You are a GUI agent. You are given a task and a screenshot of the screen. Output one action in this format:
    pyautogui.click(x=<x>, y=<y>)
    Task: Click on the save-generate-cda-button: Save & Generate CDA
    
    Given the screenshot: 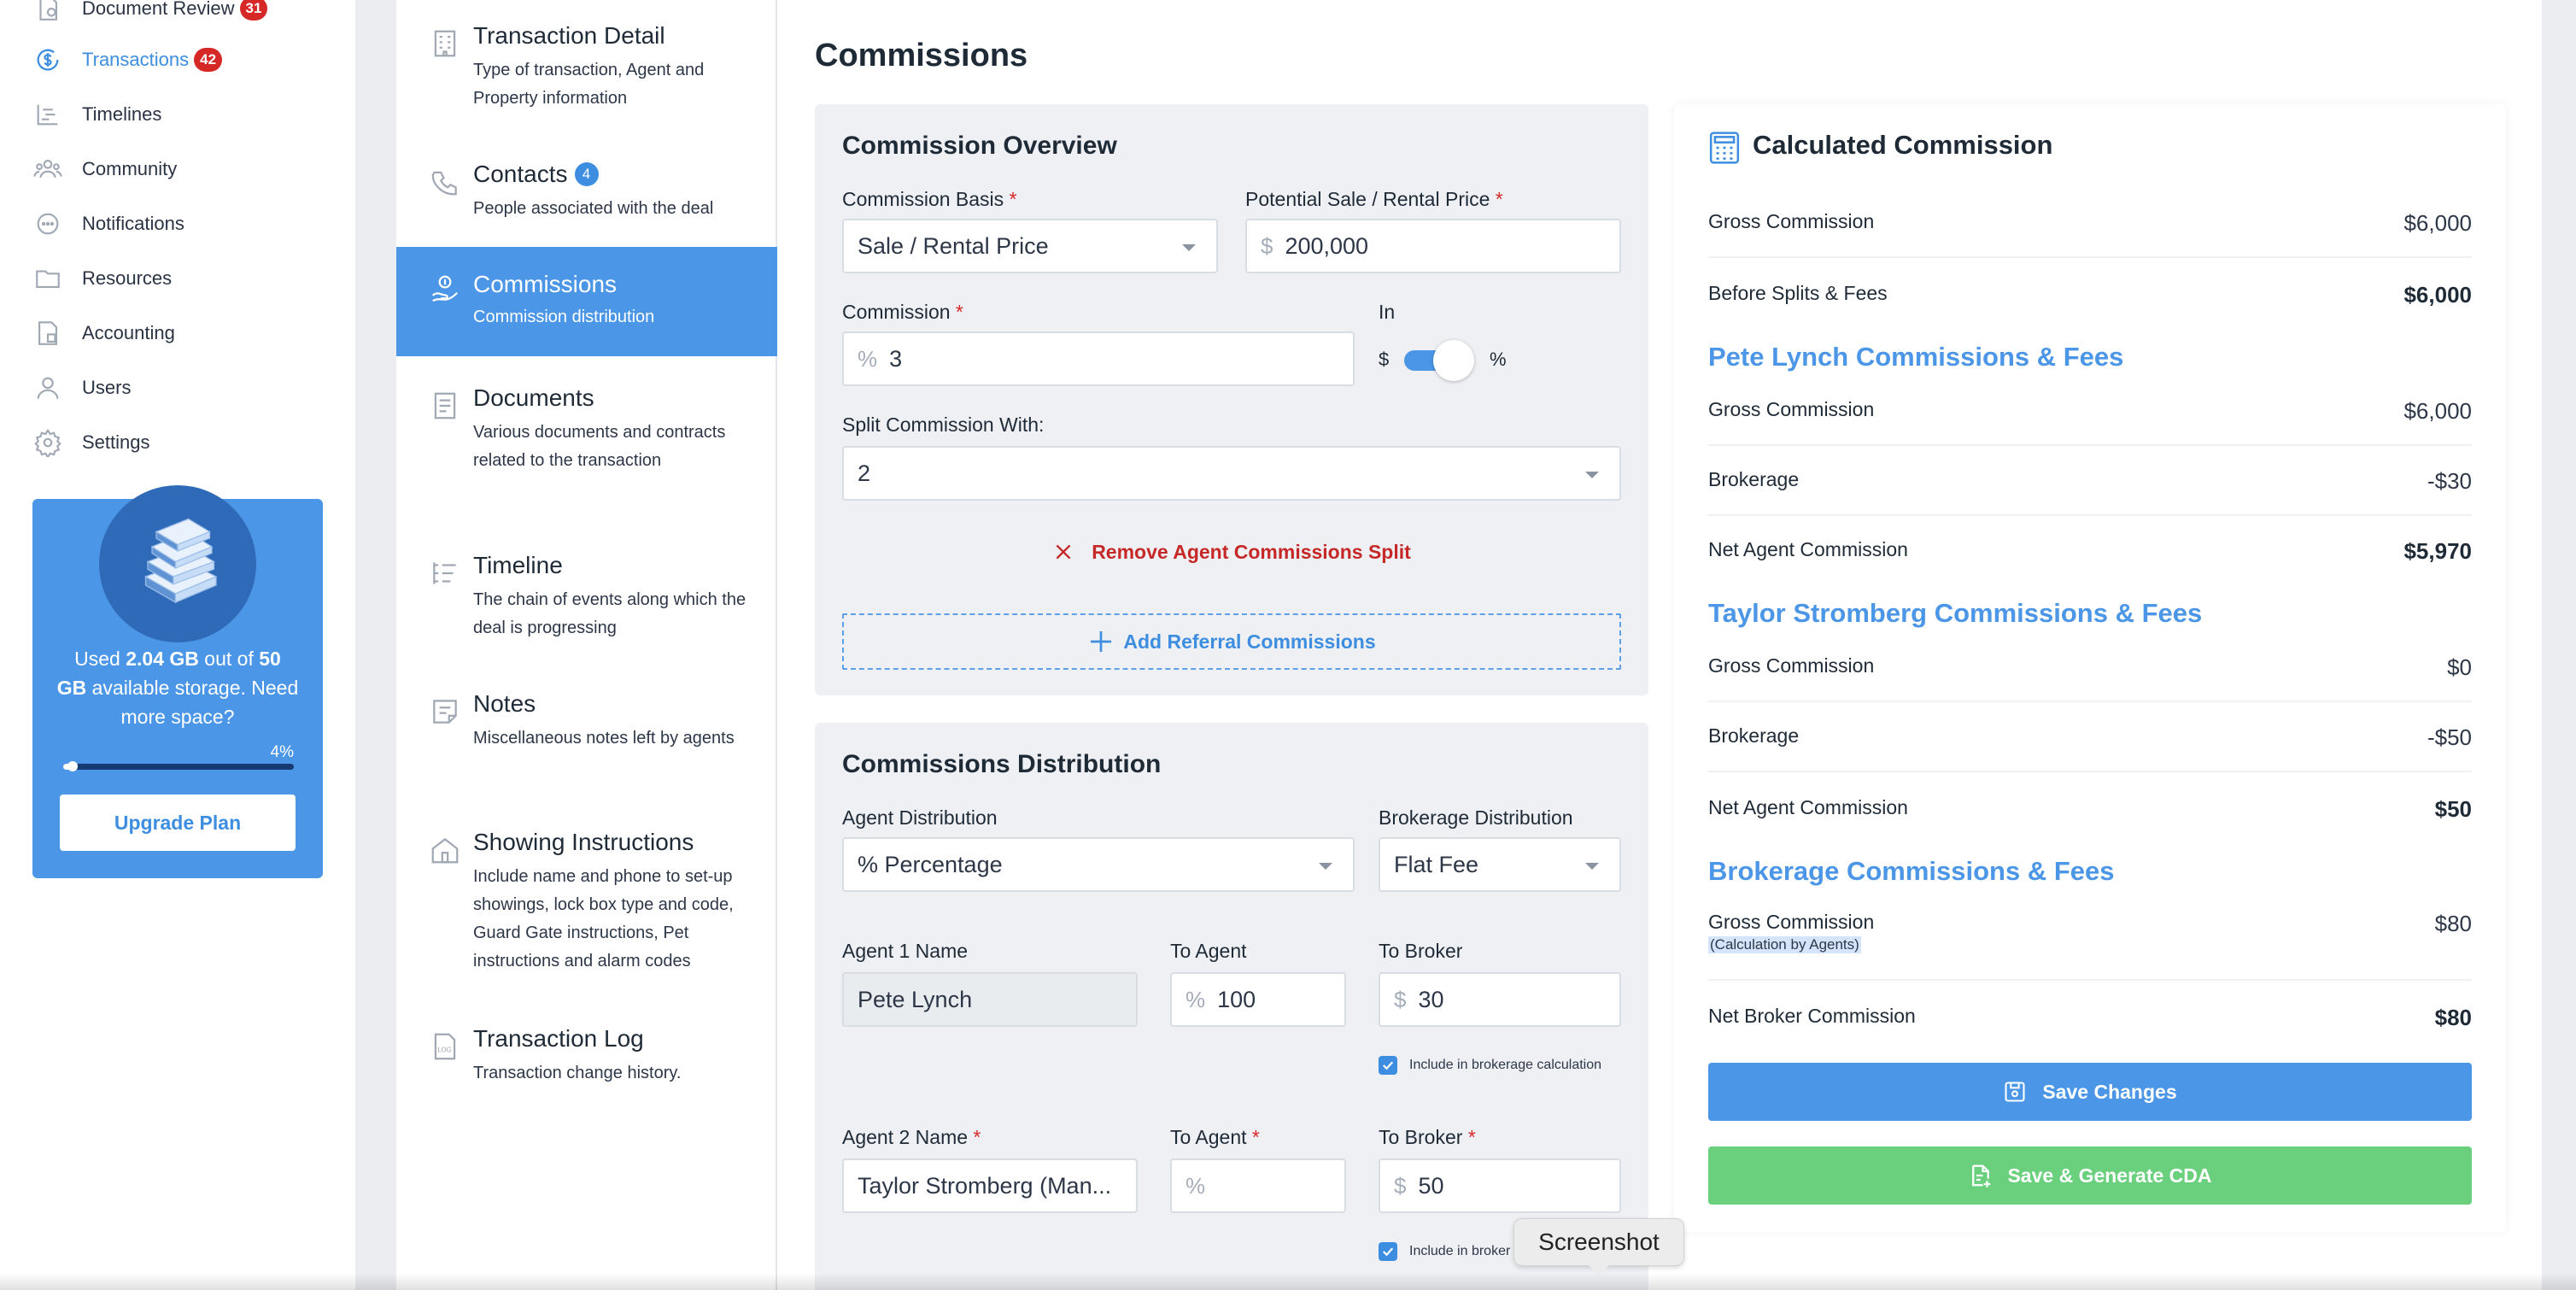 What is the action you would take?
    pyautogui.click(x=2090, y=1176)
    